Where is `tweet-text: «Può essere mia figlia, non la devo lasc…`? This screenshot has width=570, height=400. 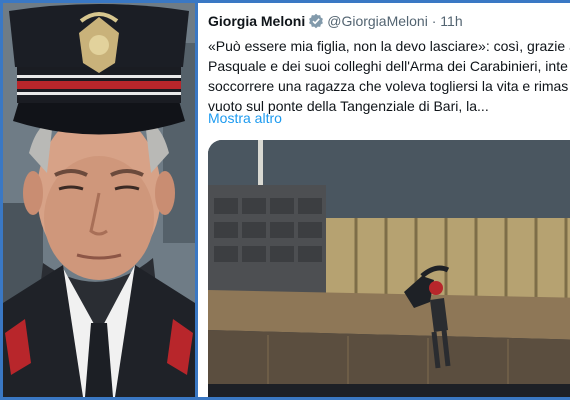
tweet-text: «Può essere mia figlia, non la devo lasc… is located at coordinates (389, 76).